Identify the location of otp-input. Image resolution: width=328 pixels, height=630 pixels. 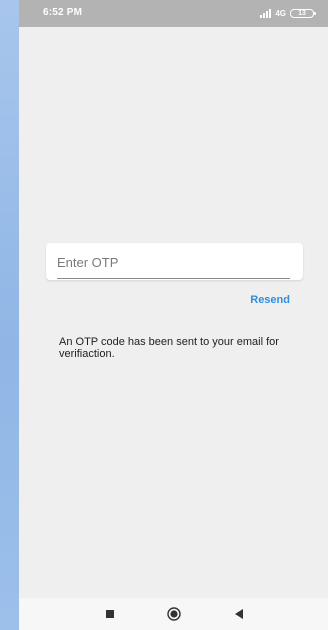
(173, 262).